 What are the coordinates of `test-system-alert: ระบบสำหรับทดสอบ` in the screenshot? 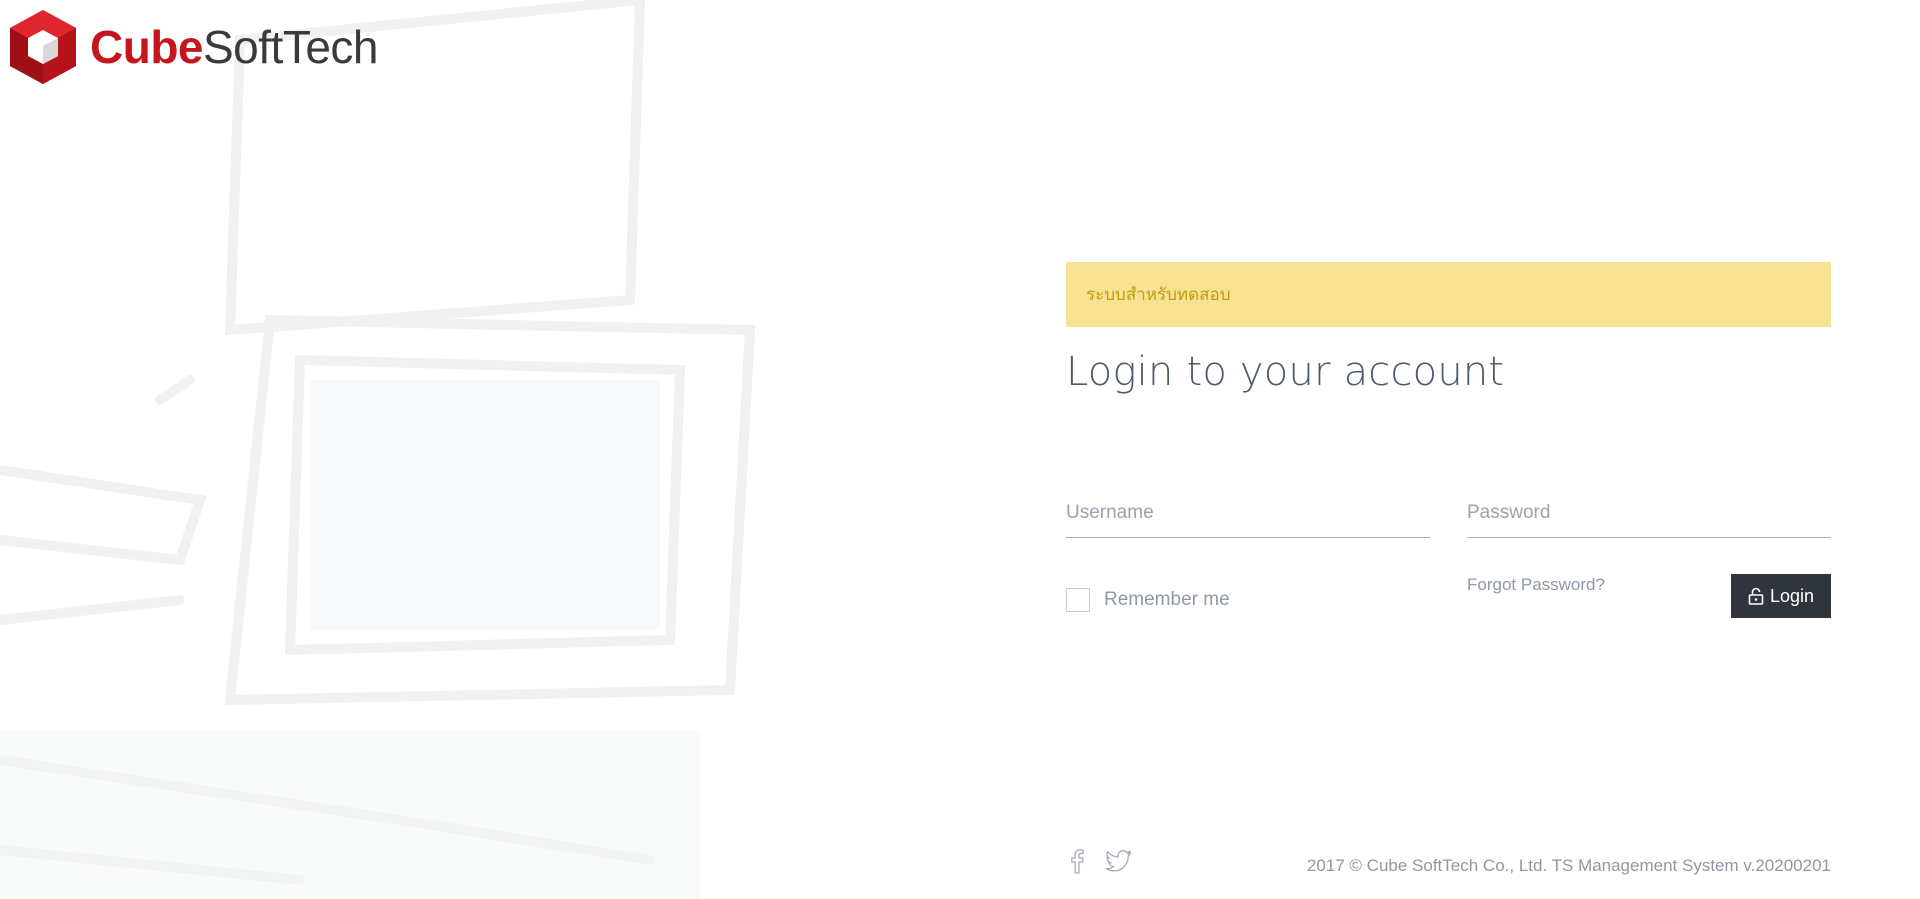 It's located at (1448, 294).